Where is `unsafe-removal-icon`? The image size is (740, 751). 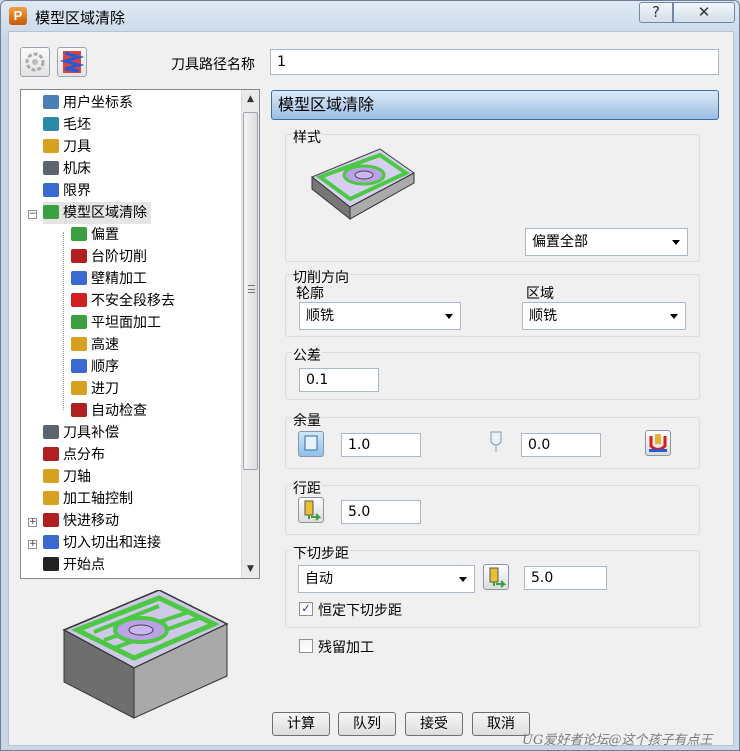
unsafe-removal-icon is located at coordinates (79, 300).